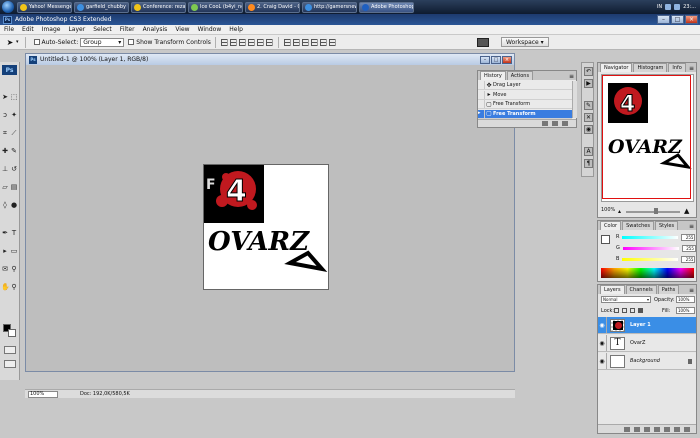 The image size is (700, 438). Describe the element at coordinates (646, 137) in the screenshot. I see `navigator-view-box` at that location.